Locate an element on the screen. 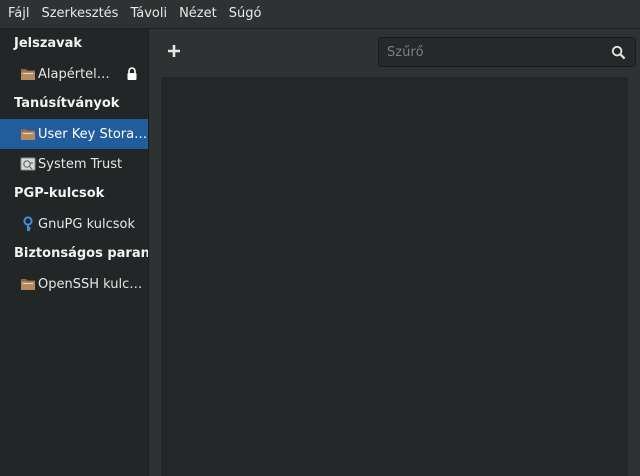  menu-edit: Szerkesztés is located at coordinates (79, 14).